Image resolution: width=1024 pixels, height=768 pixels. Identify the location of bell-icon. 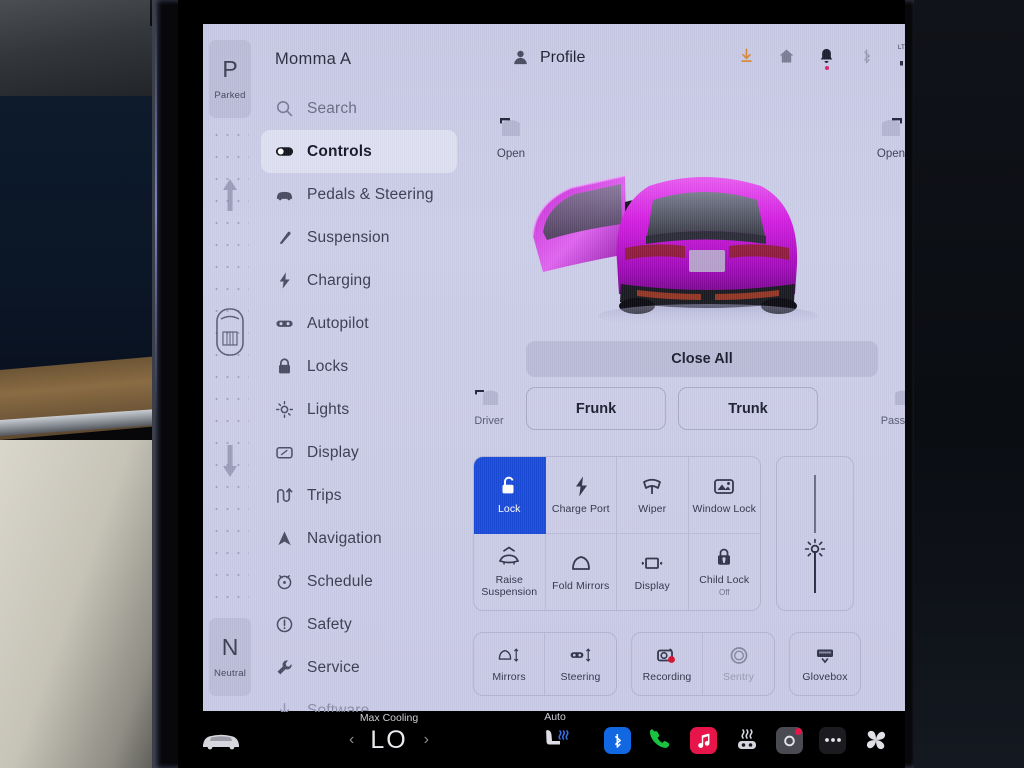
(826, 58).